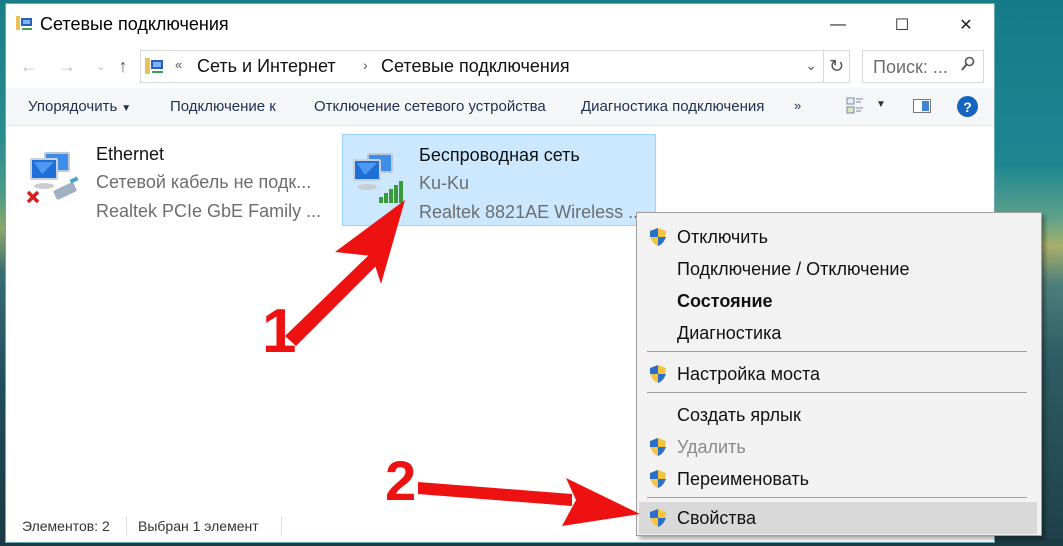 Image resolution: width=1063 pixels, height=546 pixels. I want to click on menu-item-label: Подключение / Отключение, so click(793, 269).